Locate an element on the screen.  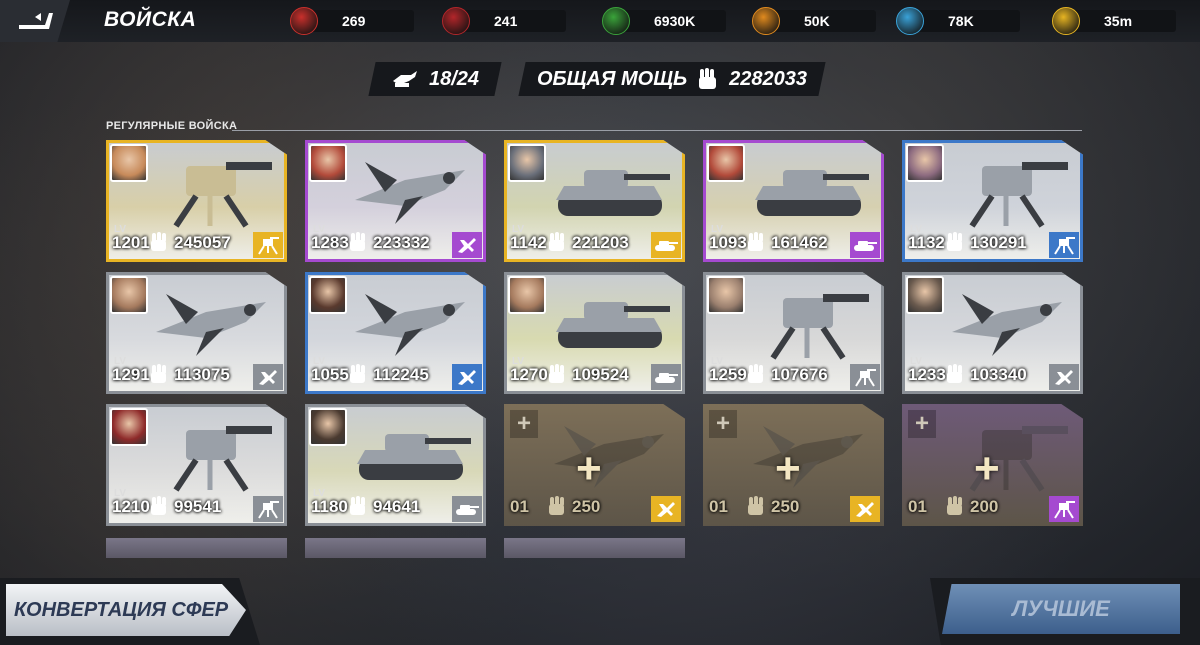
resource-cards: 269 is located at coordinates (360, 21).